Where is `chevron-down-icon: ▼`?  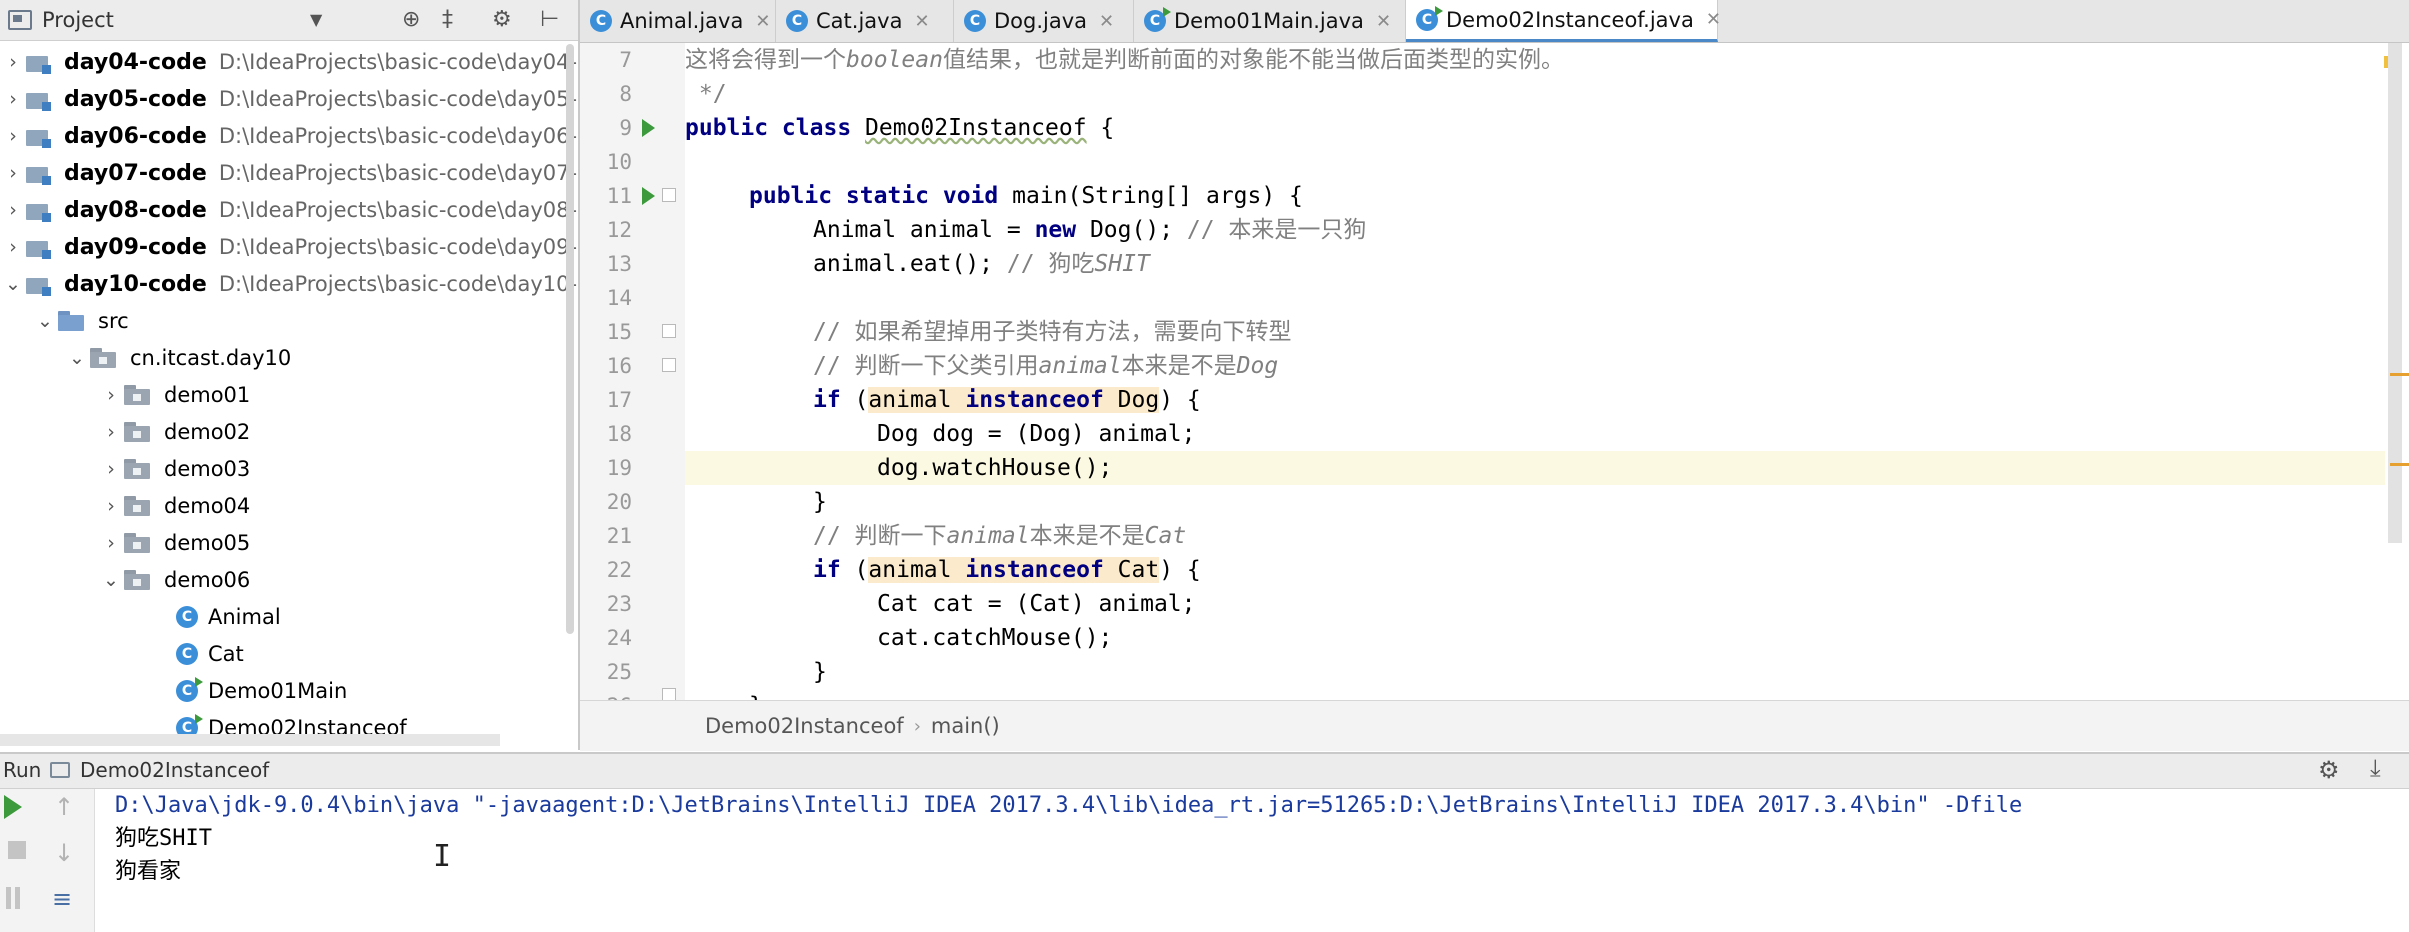 chevron-down-icon: ▼ is located at coordinates (316, 20).